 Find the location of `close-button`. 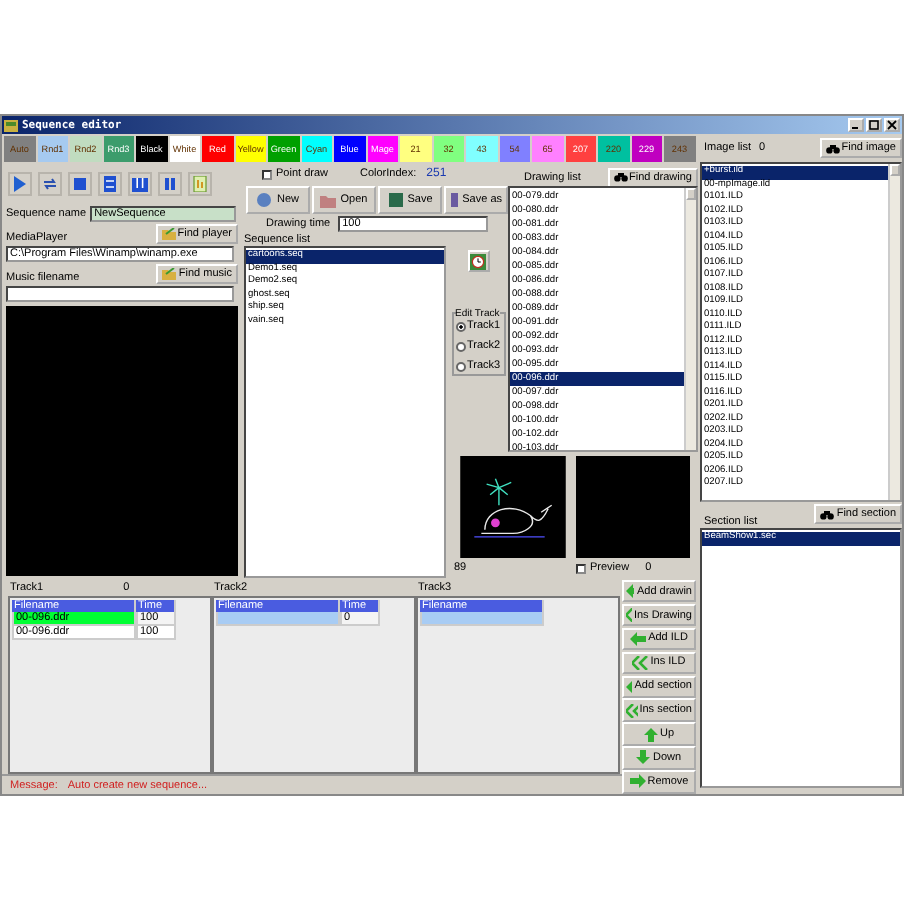

close-button is located at coordinates (892, 125).